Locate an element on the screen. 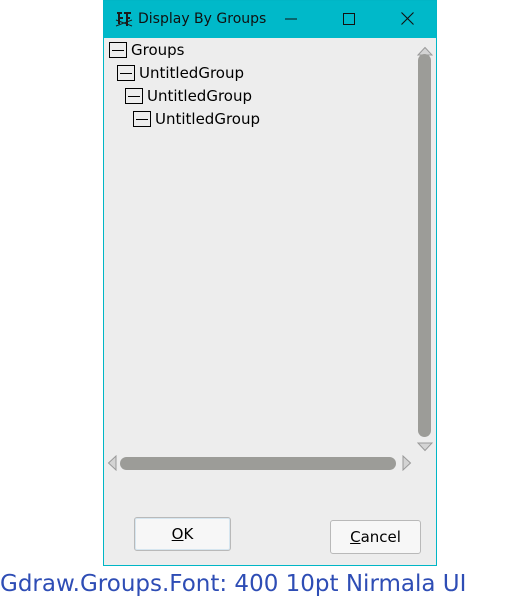 The image size is (529, 602). ok-label-rest: K is located at coordinates (188, 534).